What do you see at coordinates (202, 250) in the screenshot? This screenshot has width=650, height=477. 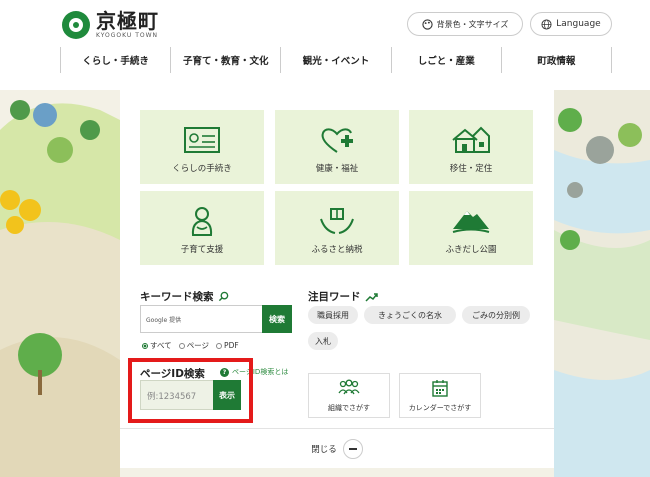 I see `tile-label: 子育て支援` at bounding box center [202, 250].